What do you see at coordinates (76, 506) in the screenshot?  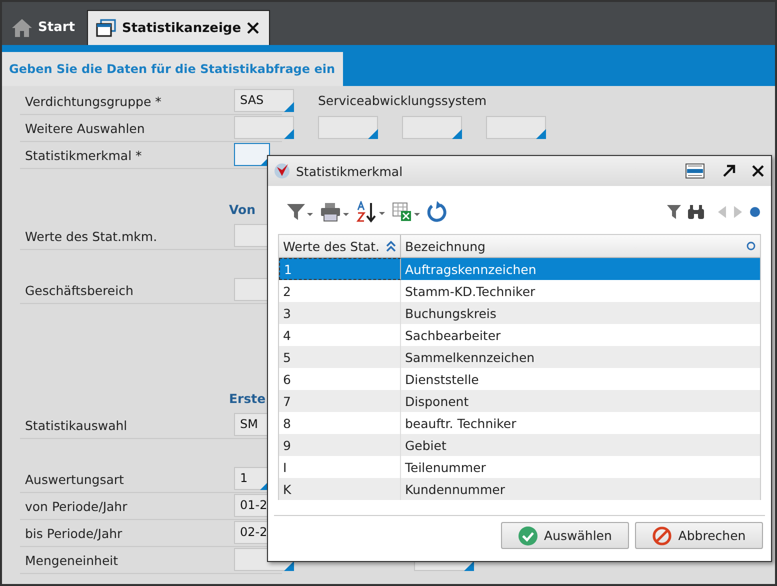 I see `field-label: von Periode/Jahr` at bounding box center [76, 506].